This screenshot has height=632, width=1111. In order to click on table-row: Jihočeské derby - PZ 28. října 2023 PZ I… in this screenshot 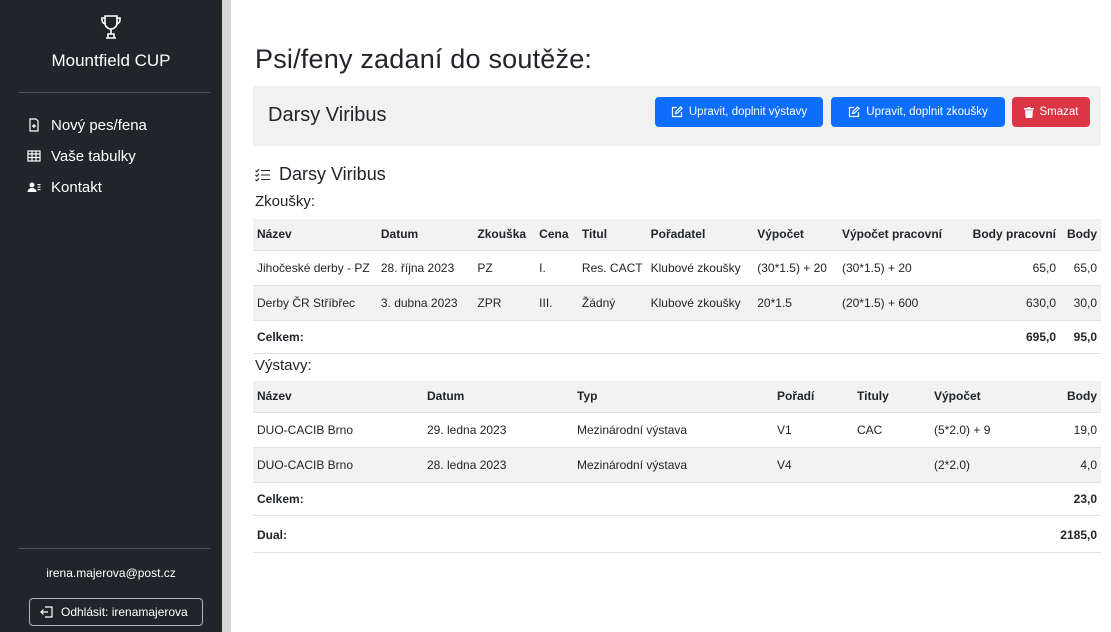, I will do `click(677, 268)`.